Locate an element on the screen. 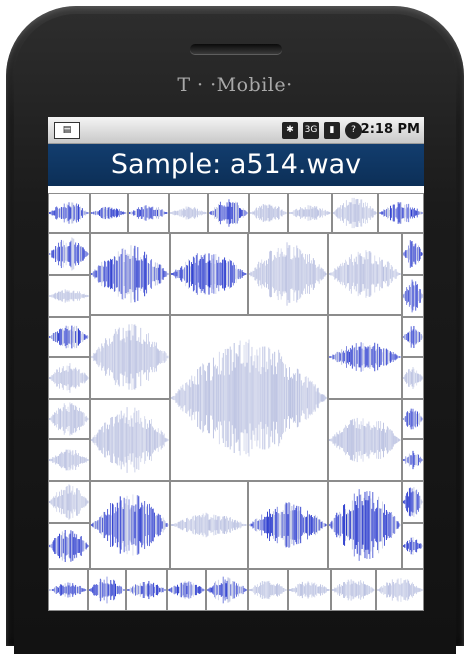 Image resolution: width=470 pixels, height=654 pixels. app-title: Sample: a514.wav is located at coordinates (236, 165).